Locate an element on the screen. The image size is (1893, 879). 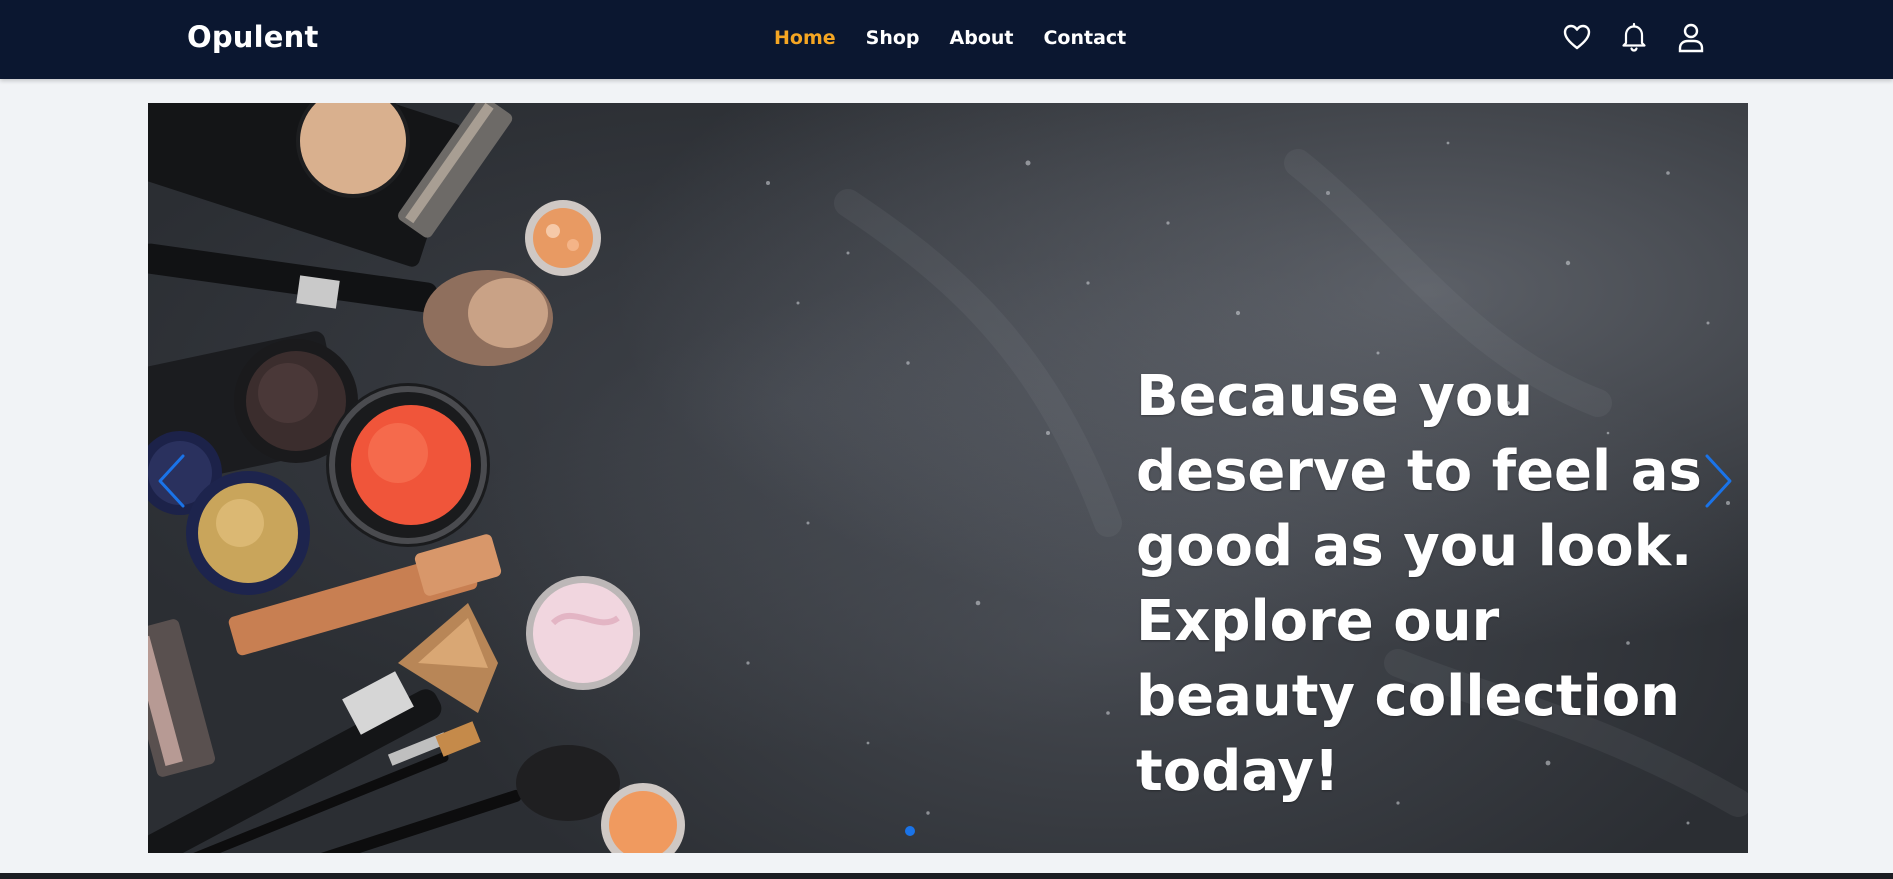
bell-icon is located at coordinates (1634, 37).